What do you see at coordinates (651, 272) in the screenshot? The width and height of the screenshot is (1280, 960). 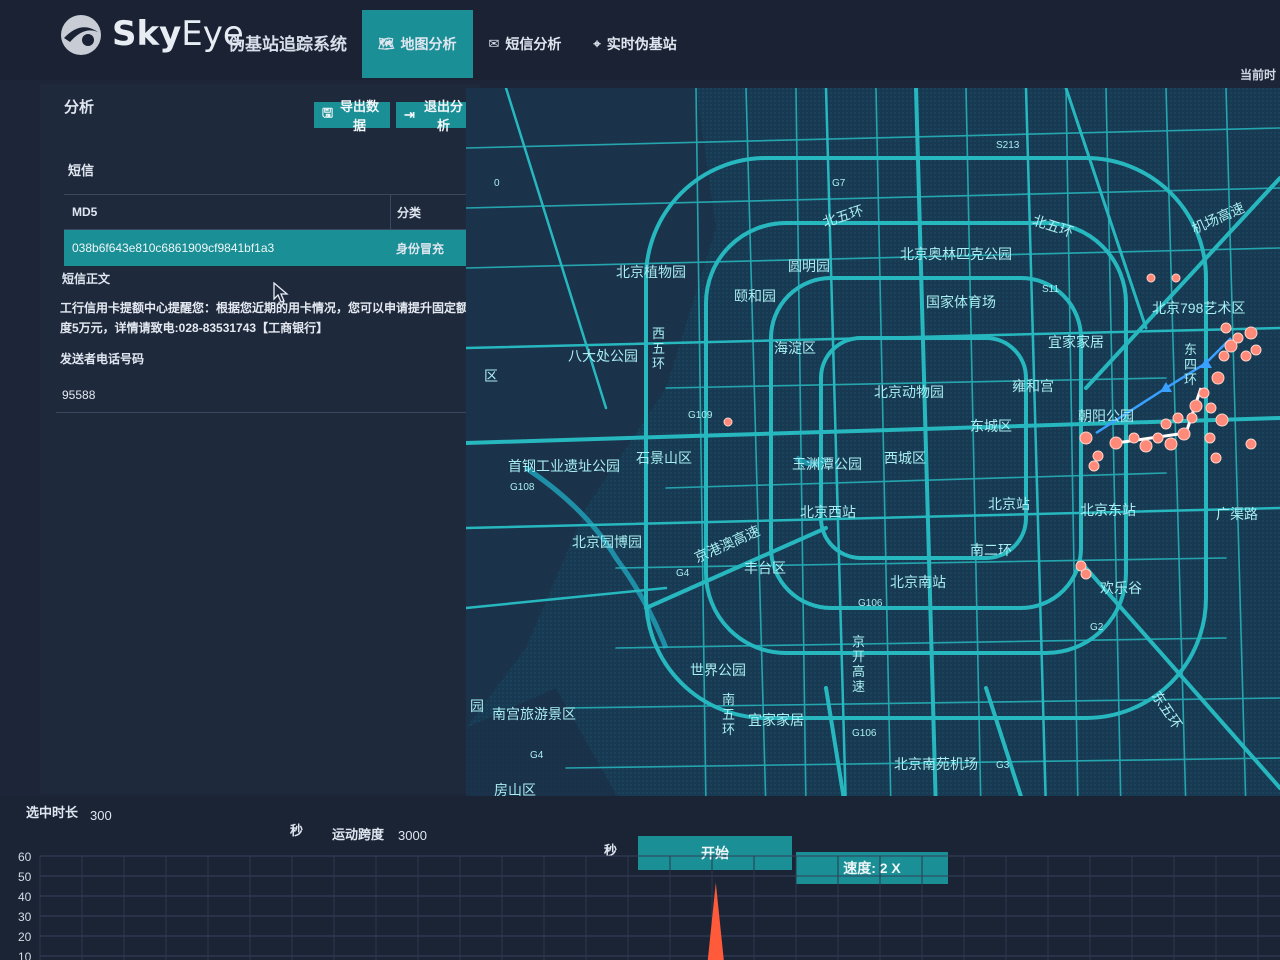 I see `map-label: 北京植物园` at bounding box center [651, 272].